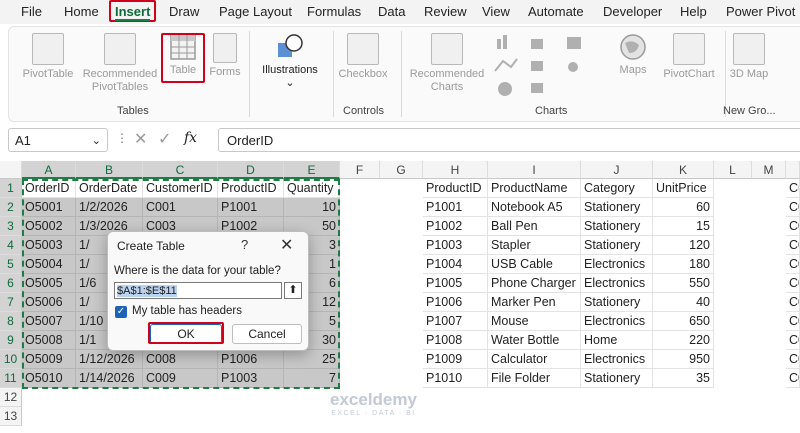 The height and width of the screenshot is (433, 800). Describe the element at coordinates (683, 226) in the screenshot. I see `products-cell: 15` at that location.